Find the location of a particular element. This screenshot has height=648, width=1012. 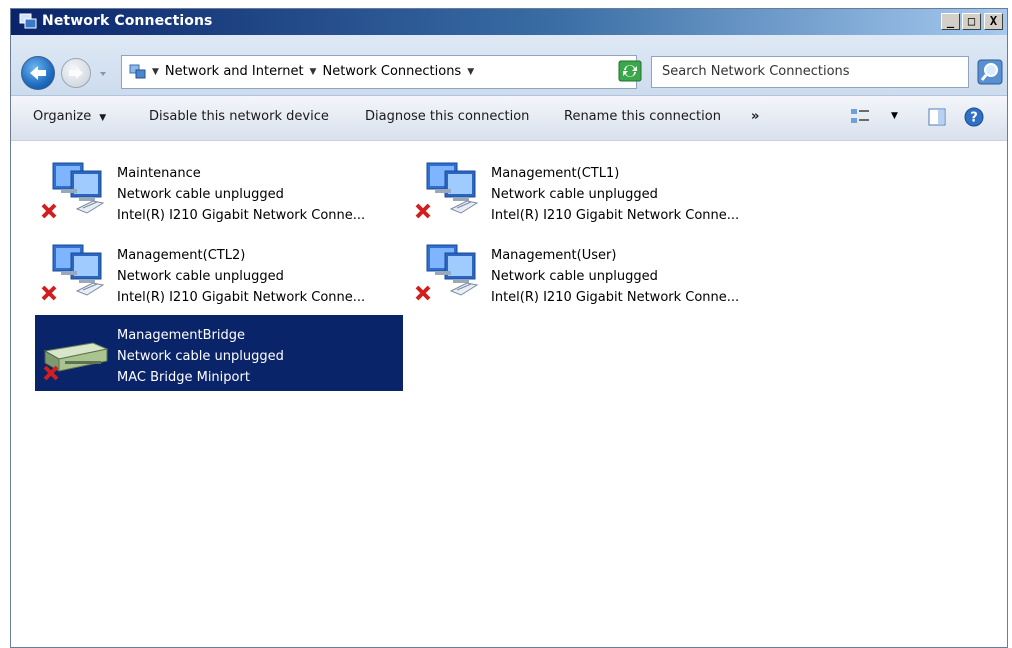

back-arrow-icon is located at coordinates (38, 73).